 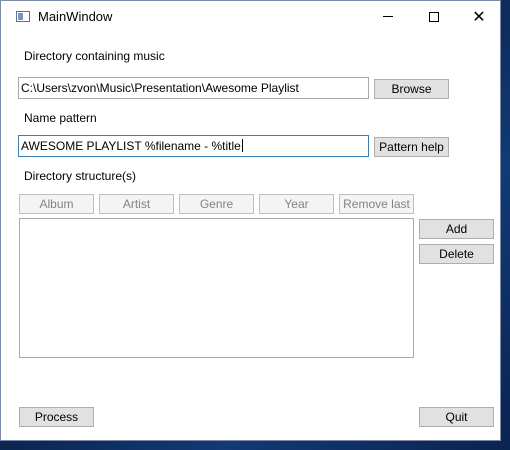 What do you see at coordinates (456, 417) in the screenshot?
I see `quit-button: Quit` at bounding box center [456, 417].